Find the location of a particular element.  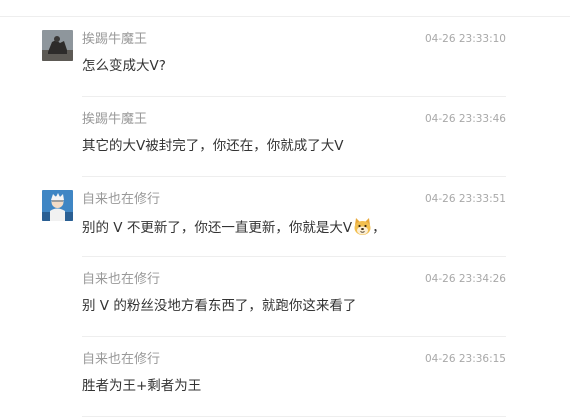

comment-text-body: 别的 V 不更新了，你还一直更新，你就是大V is located at coordinates (217, 228).